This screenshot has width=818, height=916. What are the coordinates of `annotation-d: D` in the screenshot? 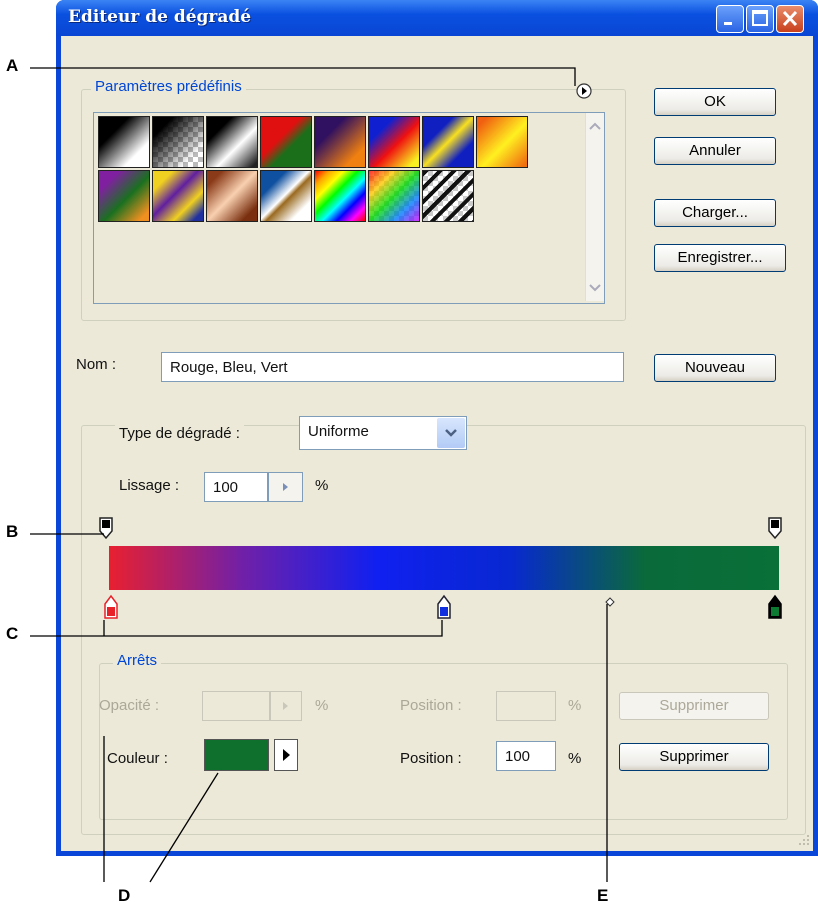 It's located at (124, 895).